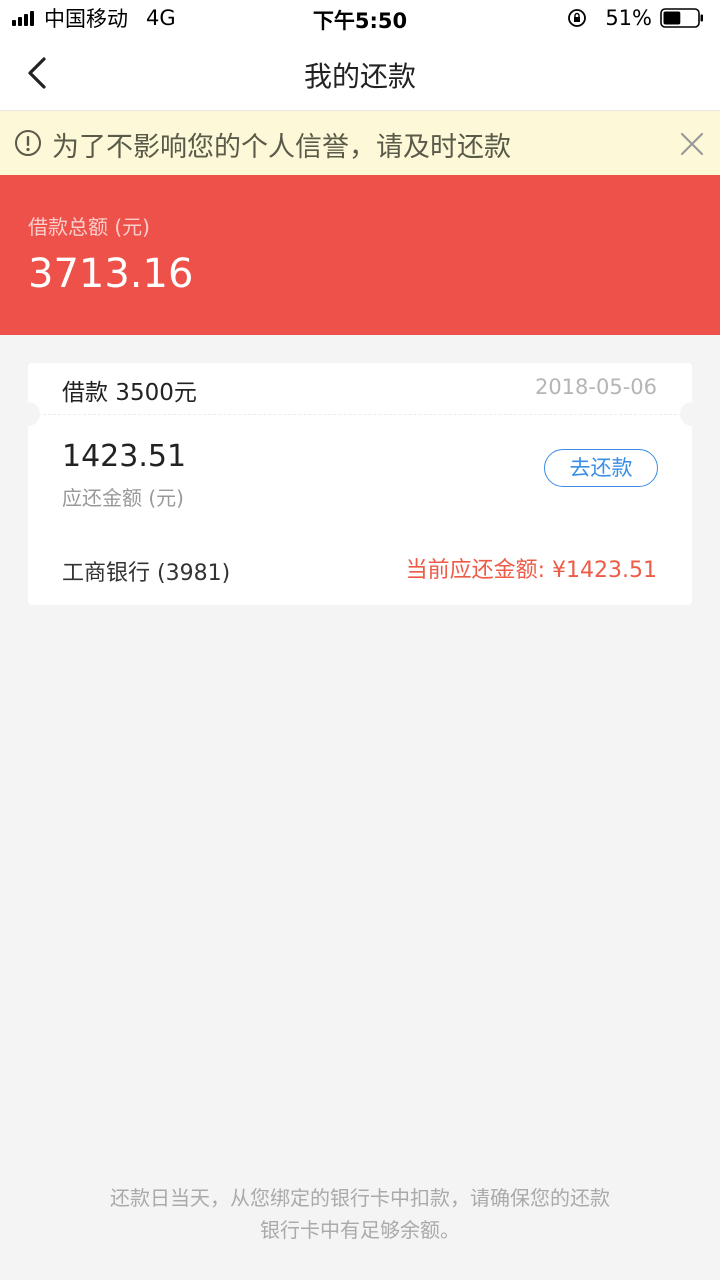 This screenshot has height=1280, width=720. I want to click on bank-card: 工商银行 (3981), so click(146, 573).